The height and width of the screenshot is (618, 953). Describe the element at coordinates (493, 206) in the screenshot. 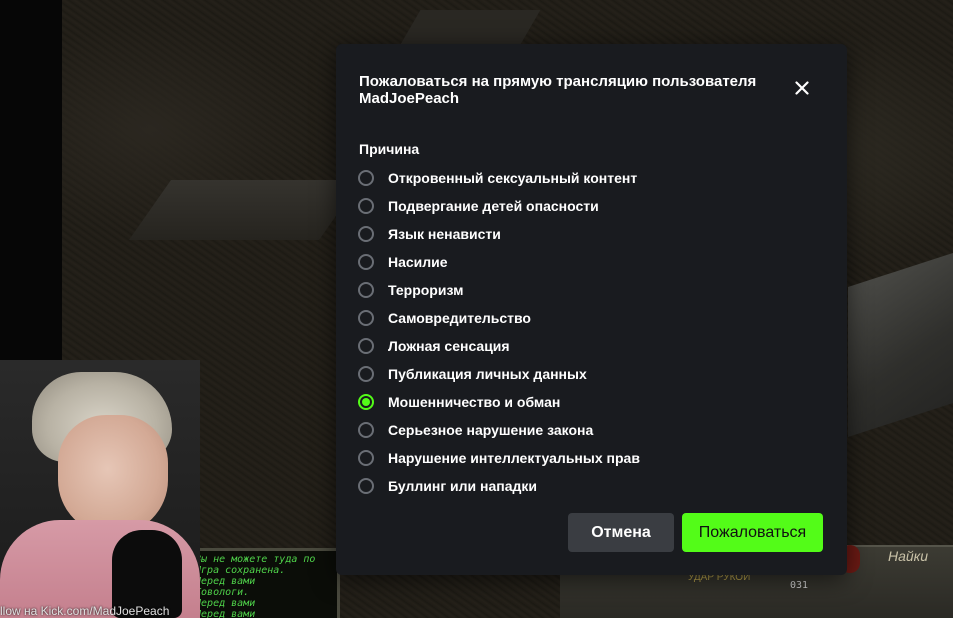

I see `reason-option-label: Подвергание детей опасности` at that location.